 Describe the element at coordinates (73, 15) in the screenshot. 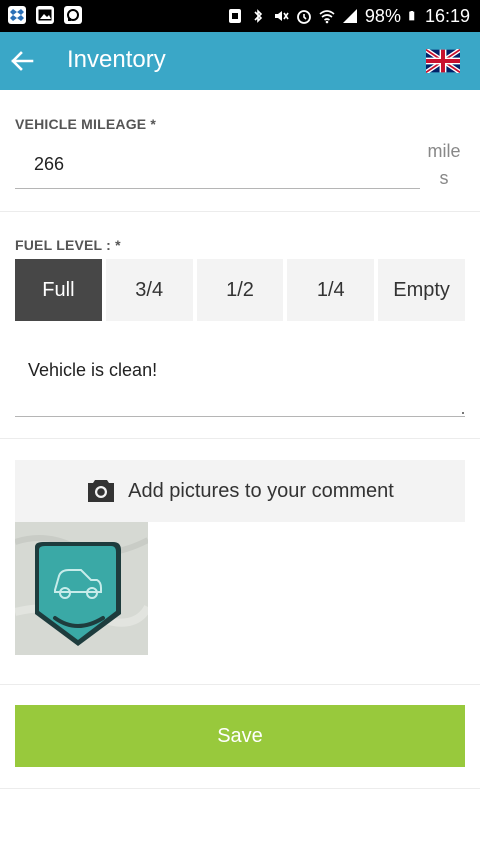

I see `chat-icon` at that location.